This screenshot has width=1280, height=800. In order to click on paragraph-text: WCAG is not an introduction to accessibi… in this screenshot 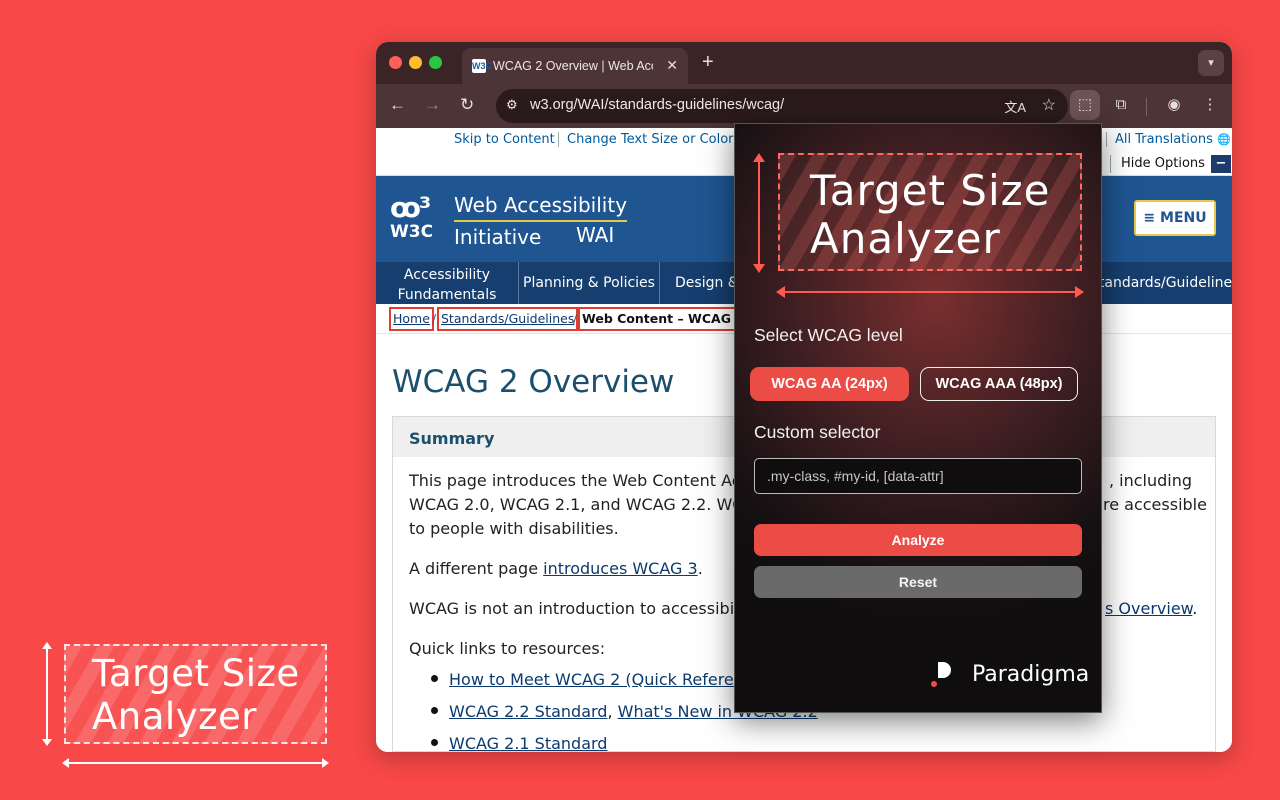, I will do `click(585, 608)`.